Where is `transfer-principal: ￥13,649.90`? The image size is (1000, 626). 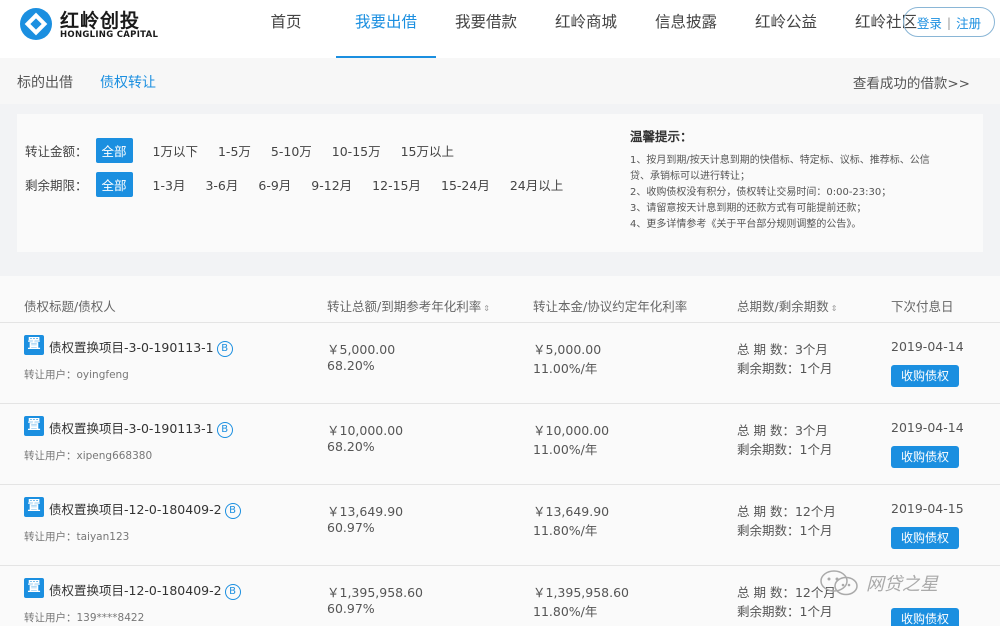 transfer-principal: ￥13,649.90 is located at coordinates (571, 511).